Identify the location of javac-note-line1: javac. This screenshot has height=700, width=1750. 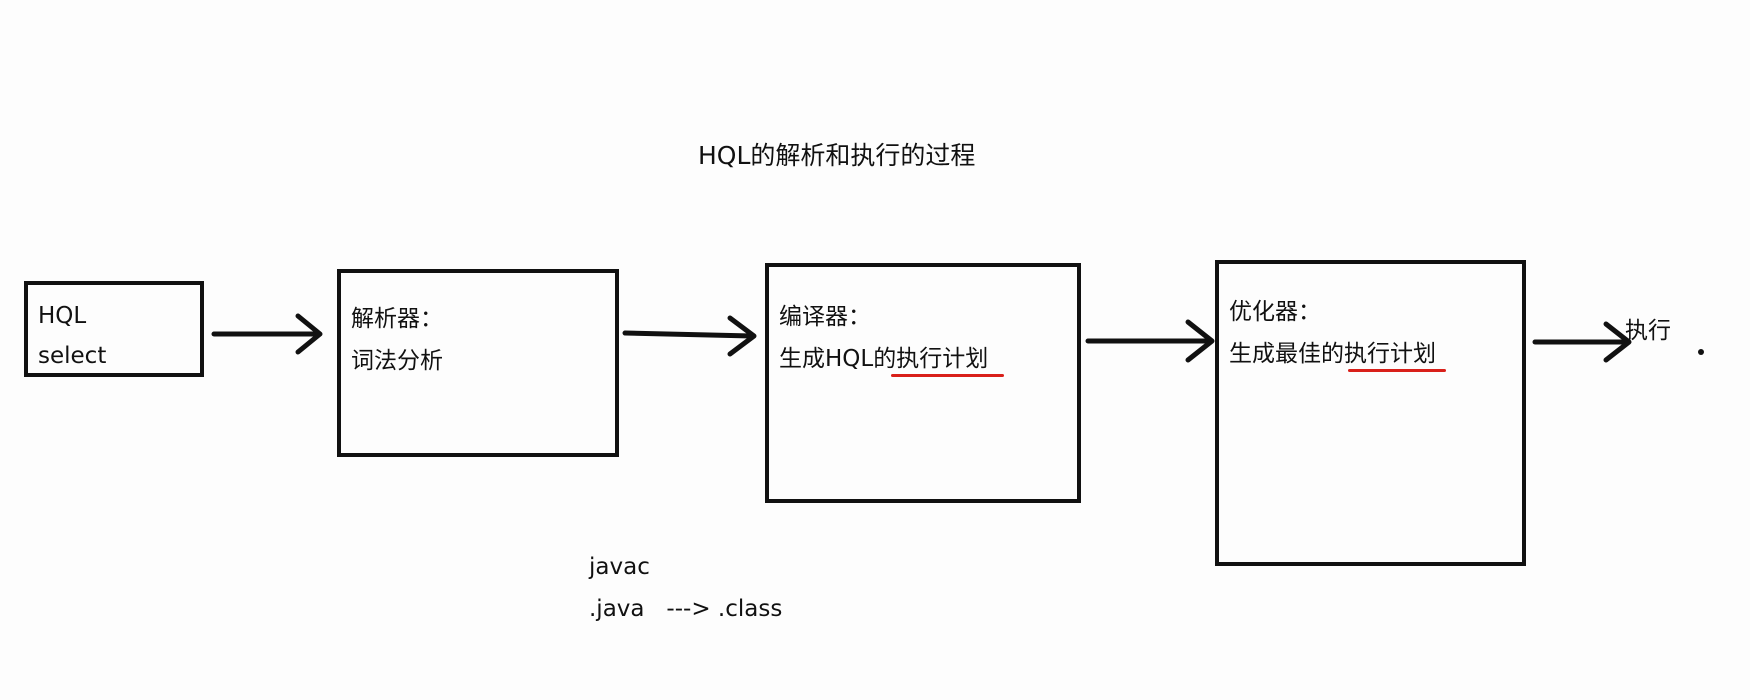
(619, 567).